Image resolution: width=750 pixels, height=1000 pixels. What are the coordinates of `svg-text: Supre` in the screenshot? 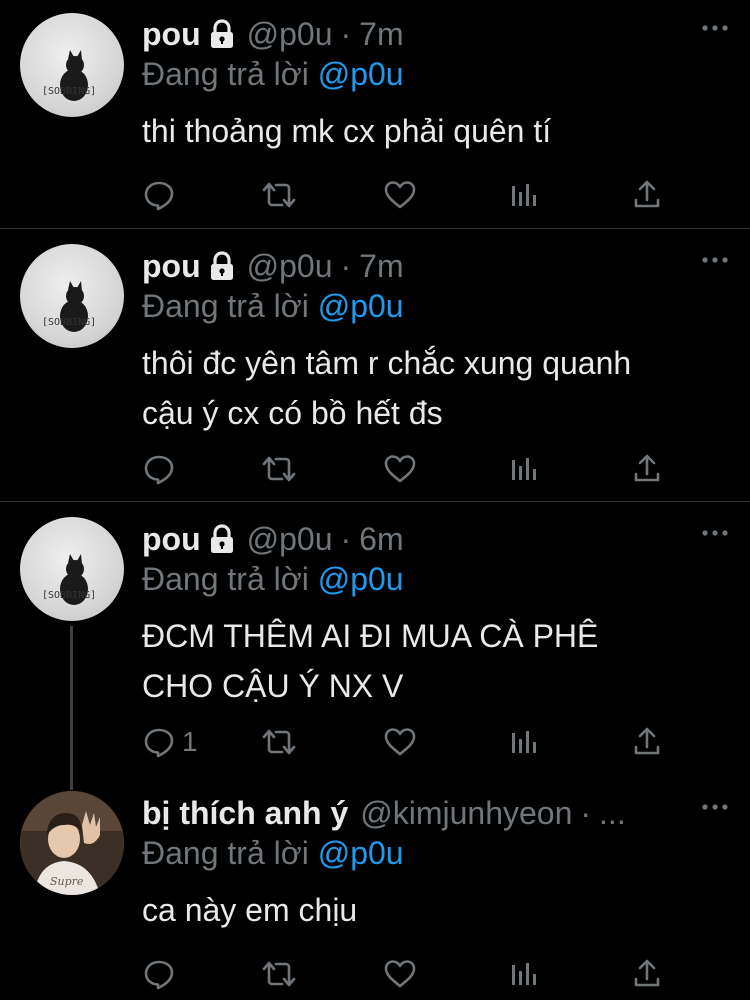 It's located at (67, 881).